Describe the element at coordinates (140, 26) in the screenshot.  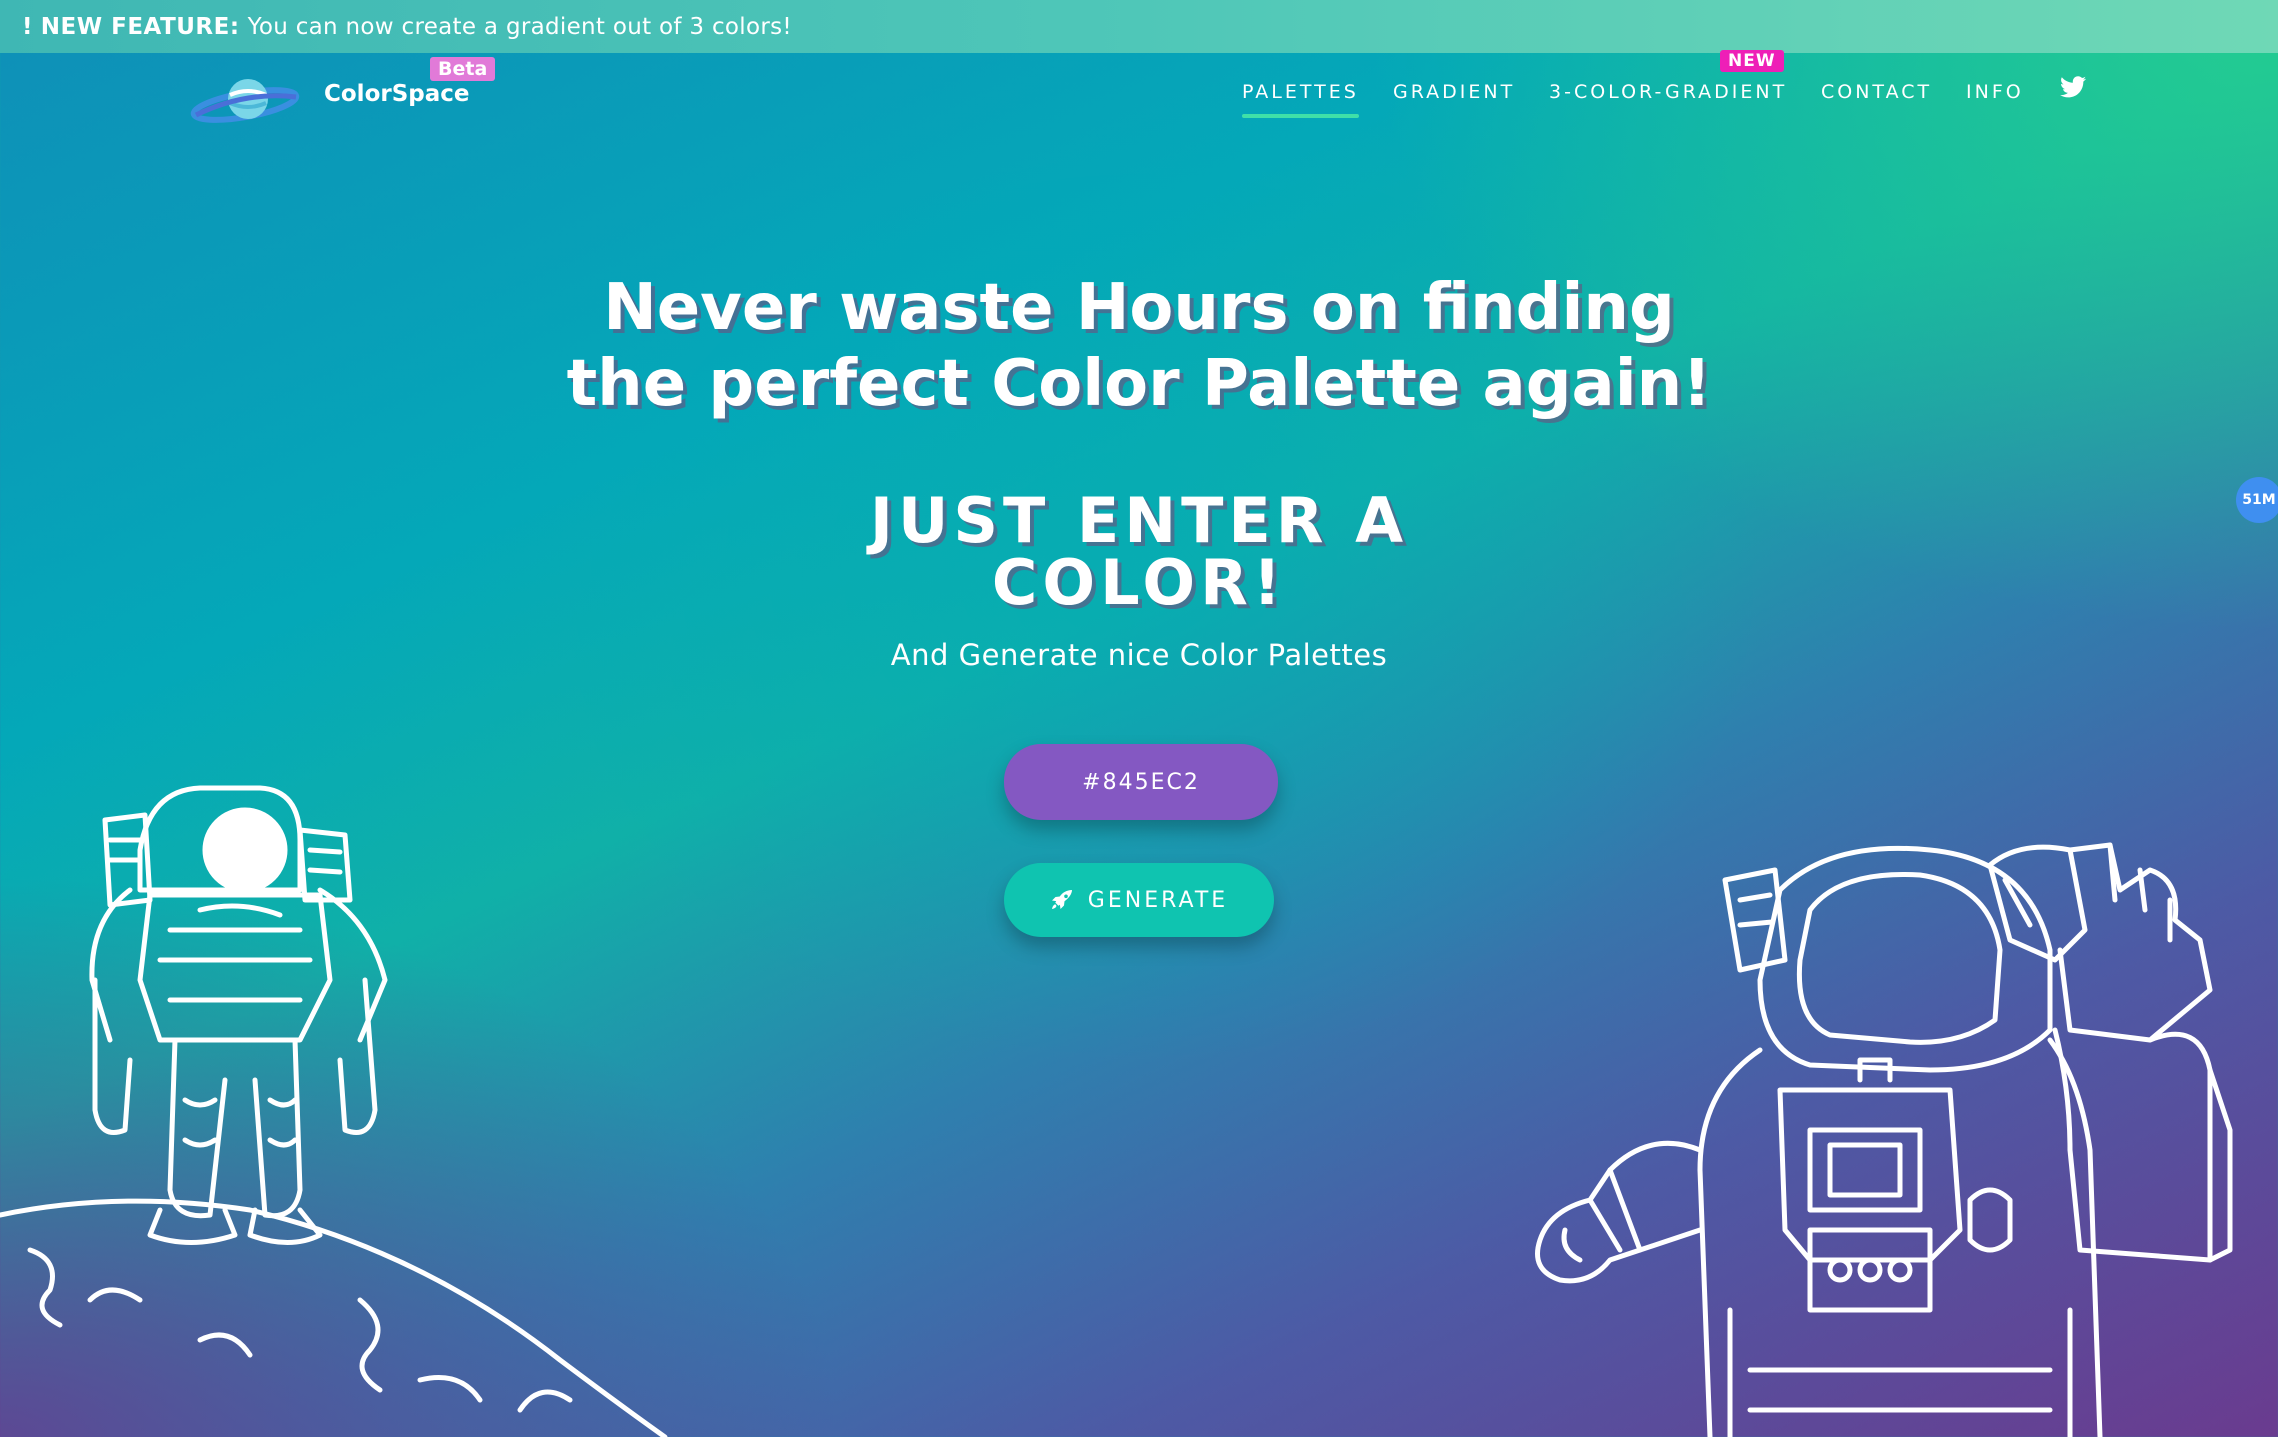
I see `banner-label: NEW FEATURE:` at that location.